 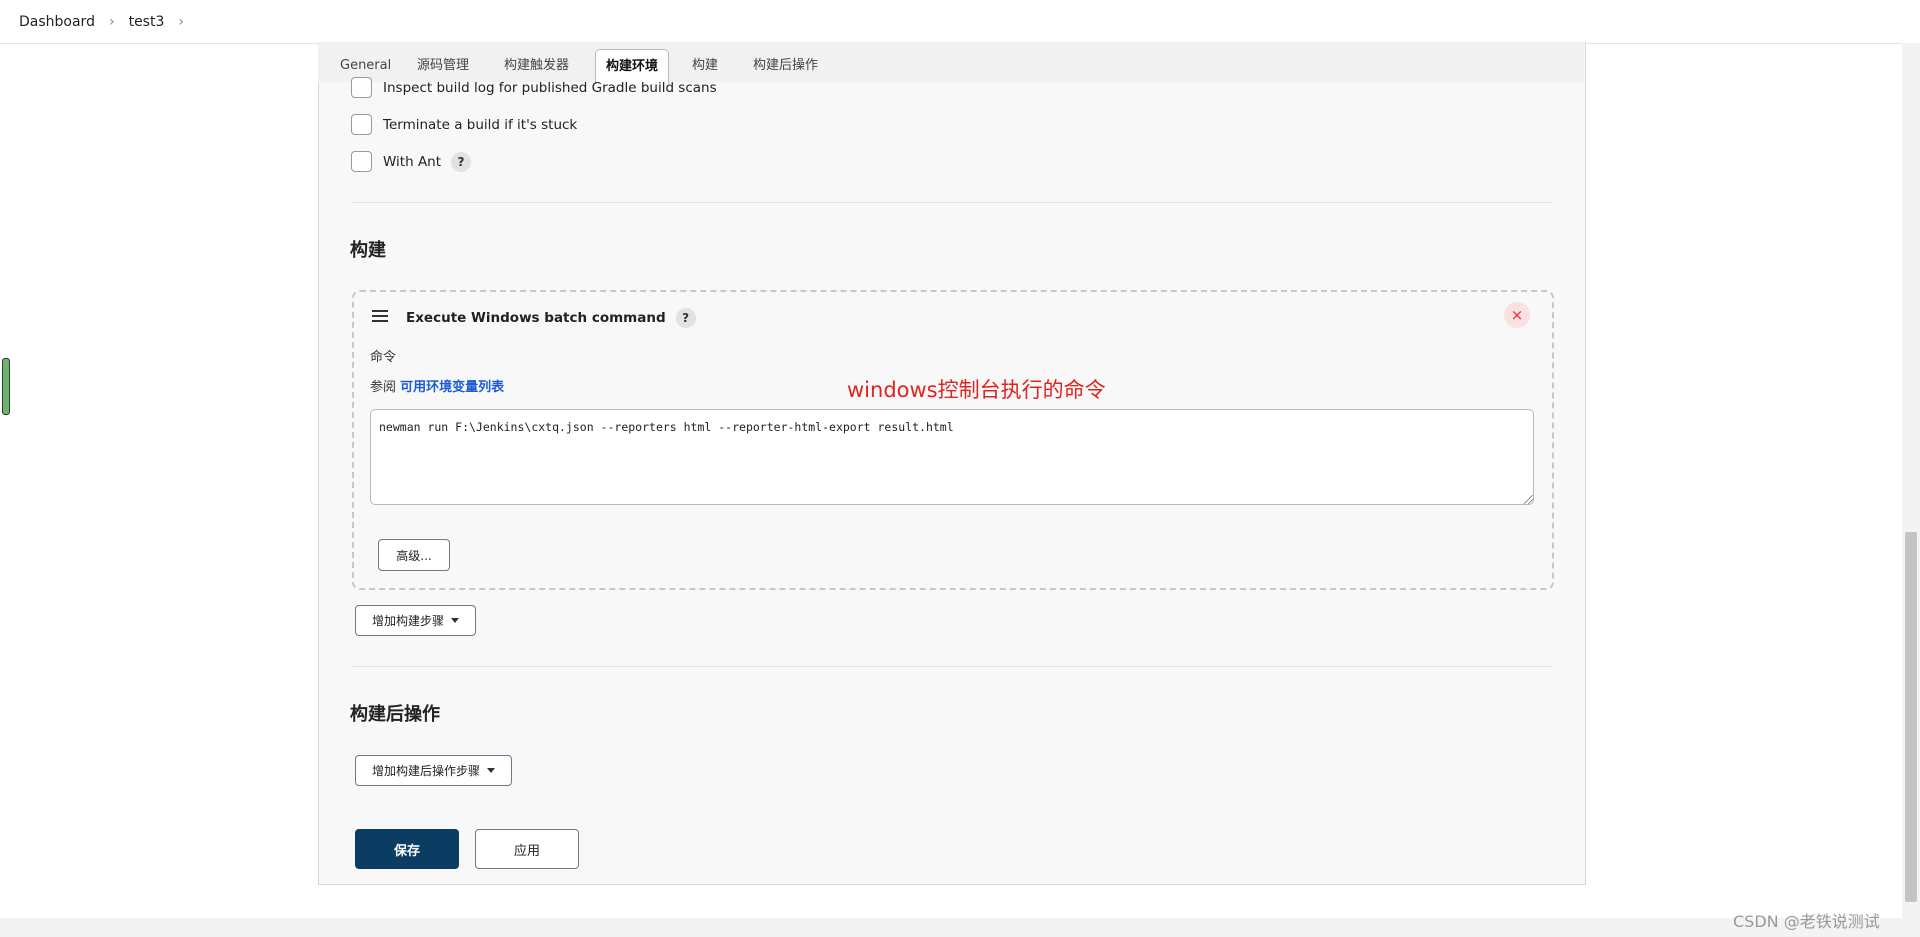 I want to click on terminate-stuck-checkbox, so click(x=361, y=124).